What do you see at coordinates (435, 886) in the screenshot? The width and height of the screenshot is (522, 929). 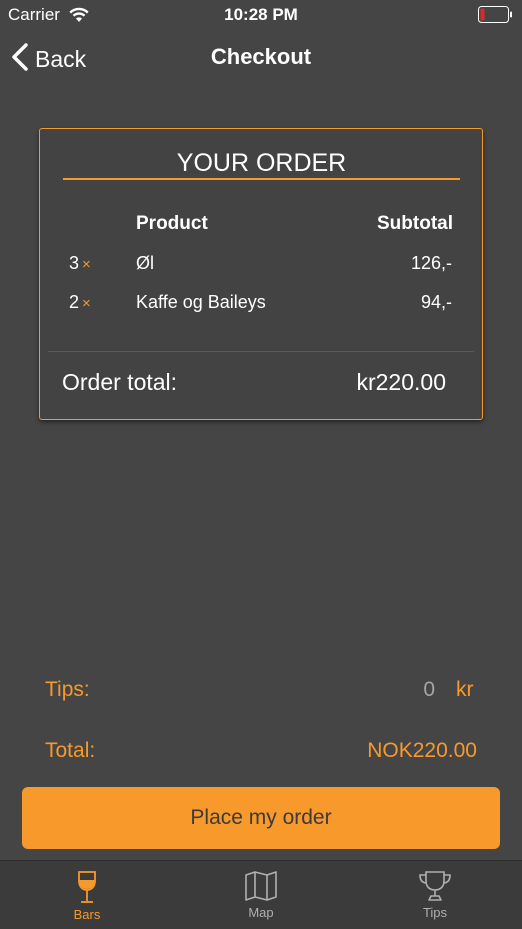 I see `trophy-icon` at bounding box center [435, 886].